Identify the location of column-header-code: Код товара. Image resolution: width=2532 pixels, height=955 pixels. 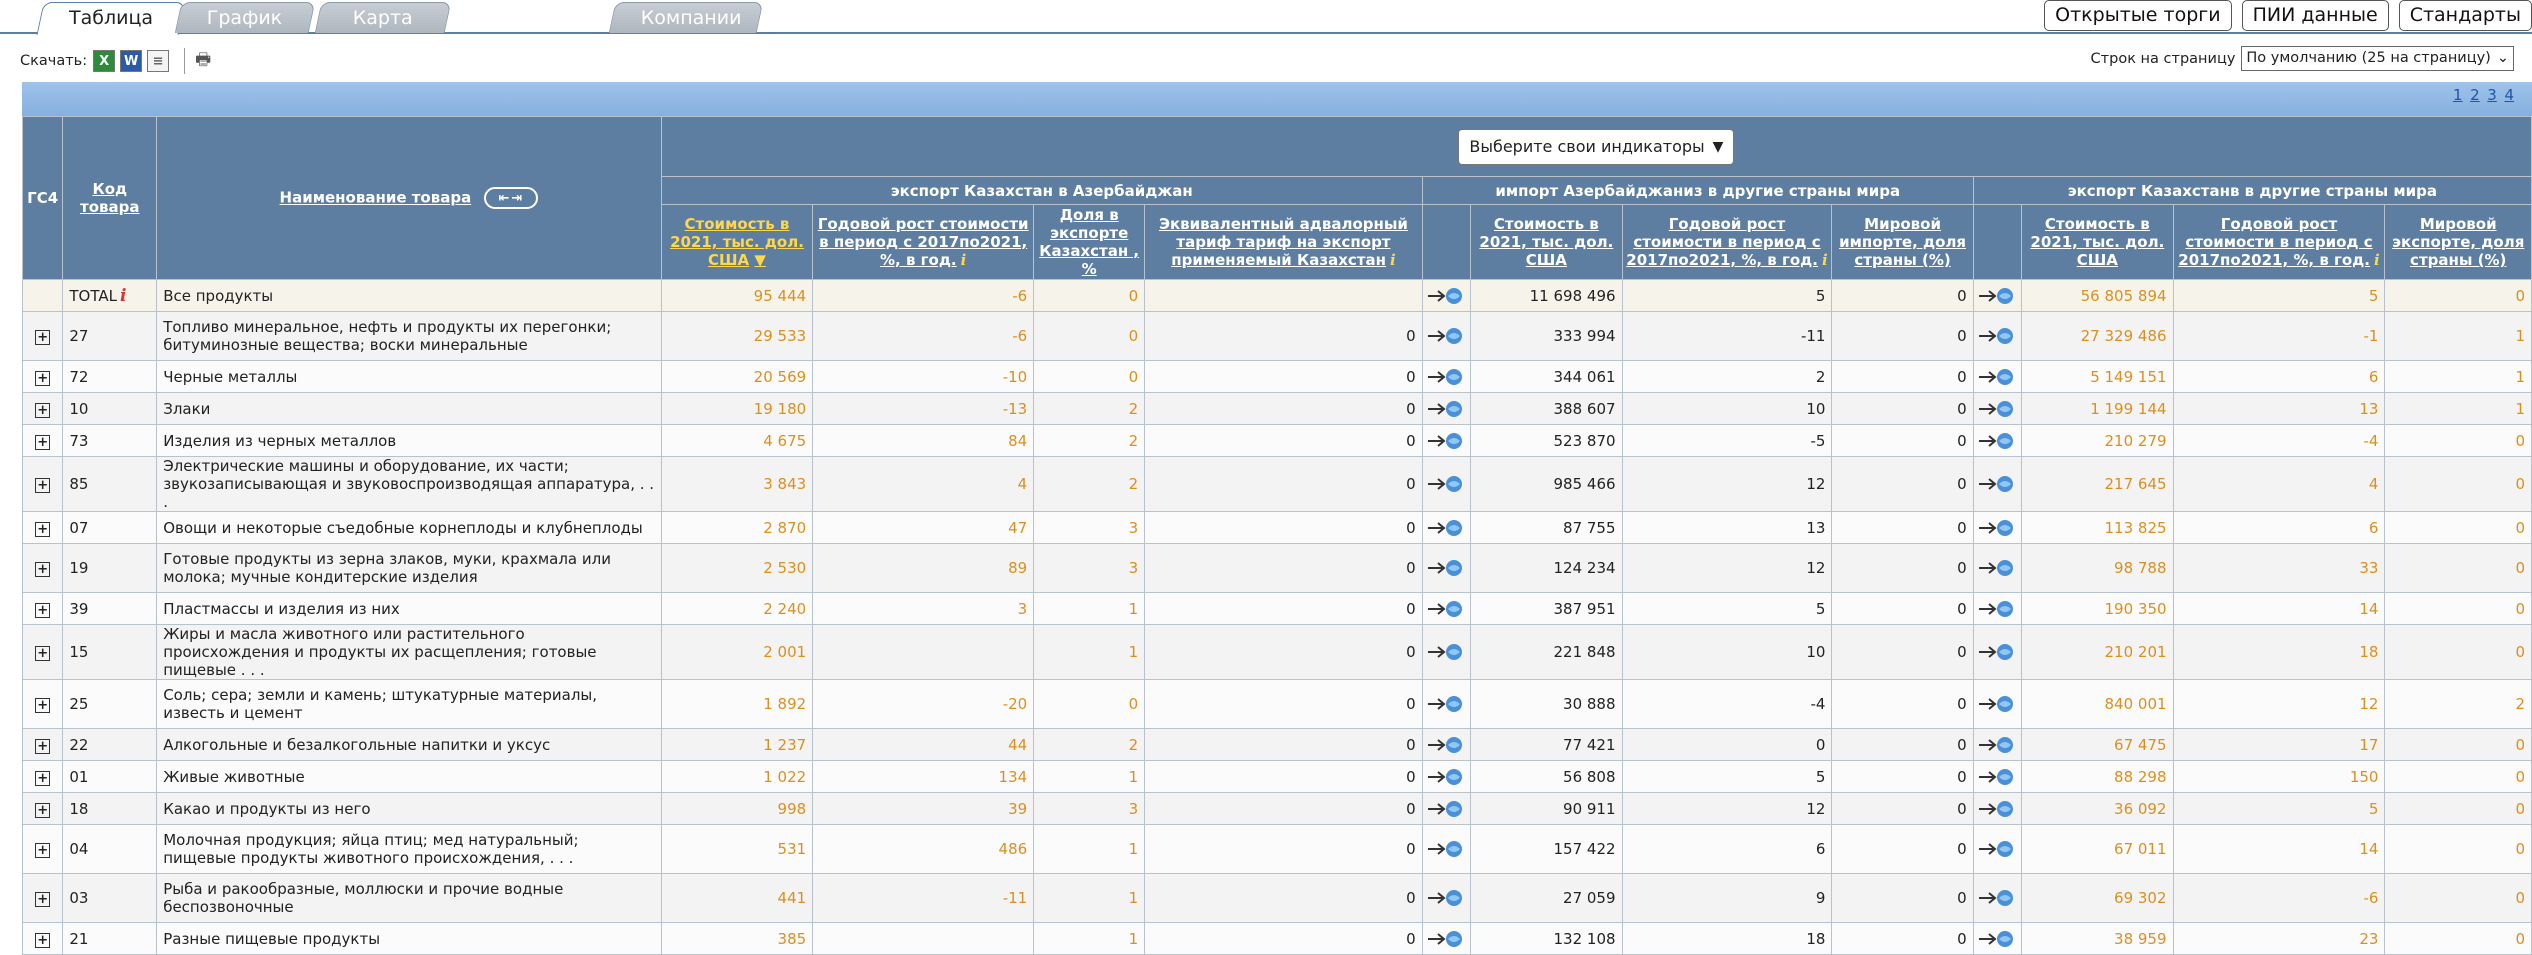
(110, 198).